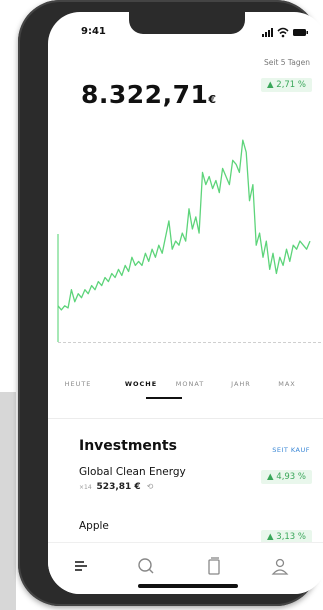  Describe the element at coordinates (286, 477) in the screenshot. I see `investment-change-badge: ▲ 4,93 %` at that location.